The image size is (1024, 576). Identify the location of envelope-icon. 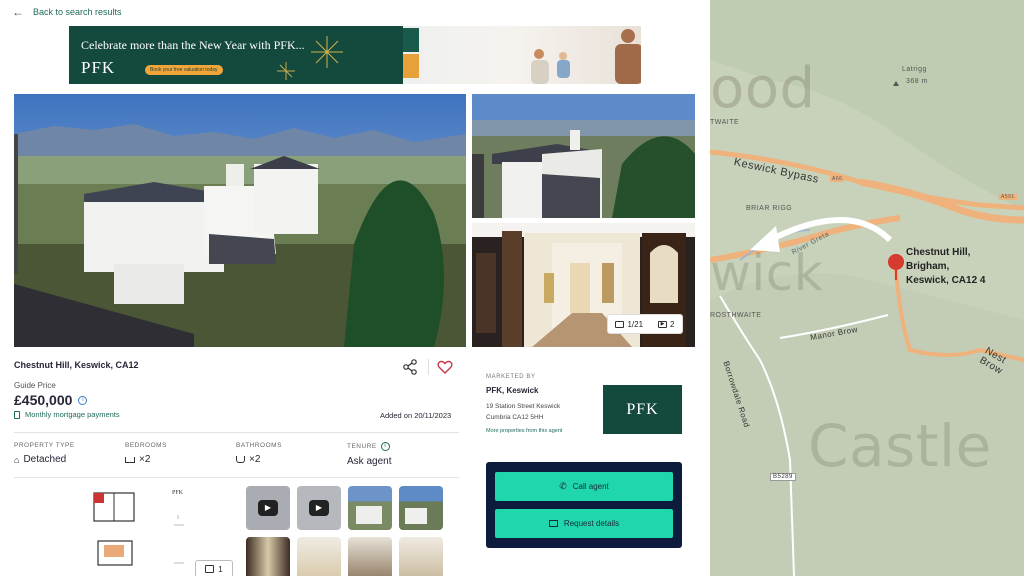
(553, 523).